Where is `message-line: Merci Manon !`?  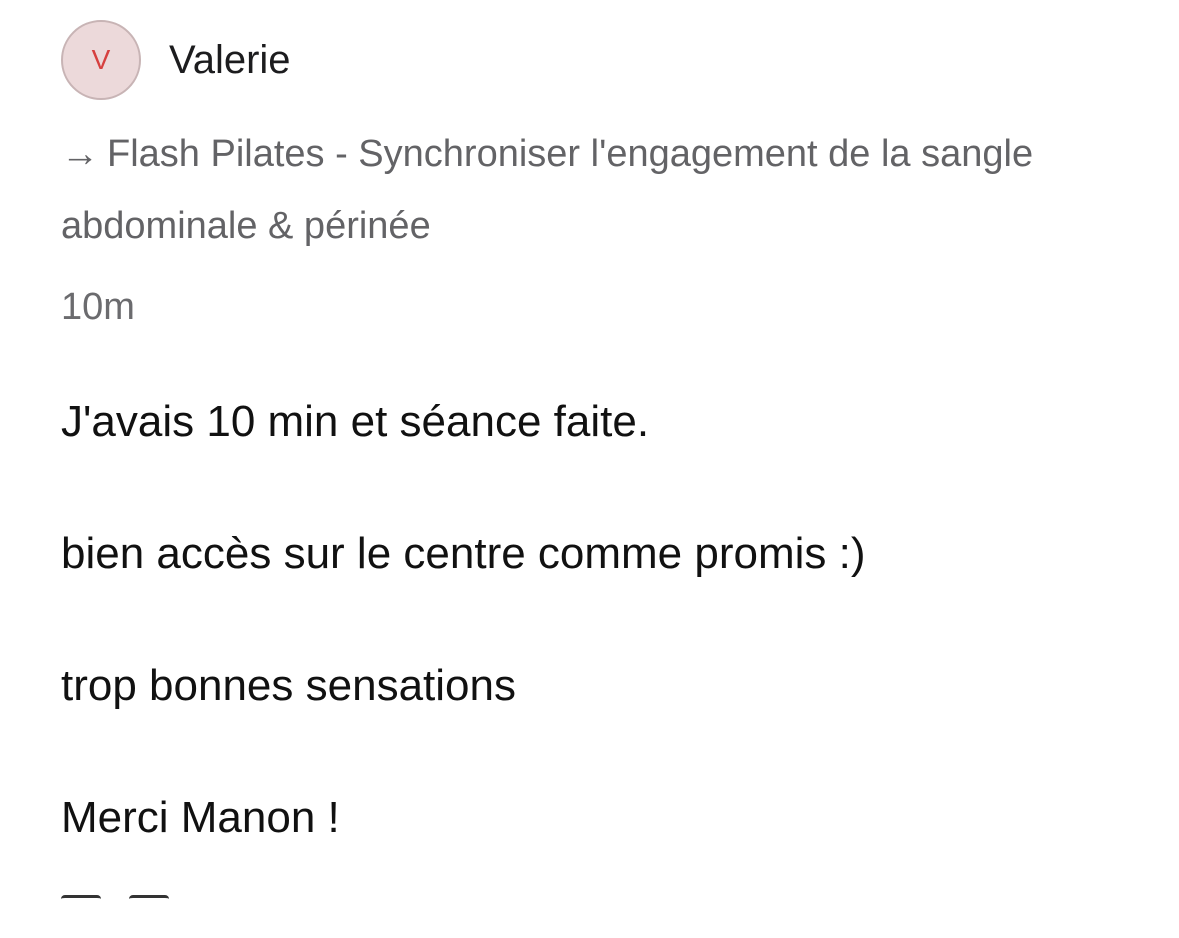 message-line: Merci Manon ! is located at coordinates (463, 854).